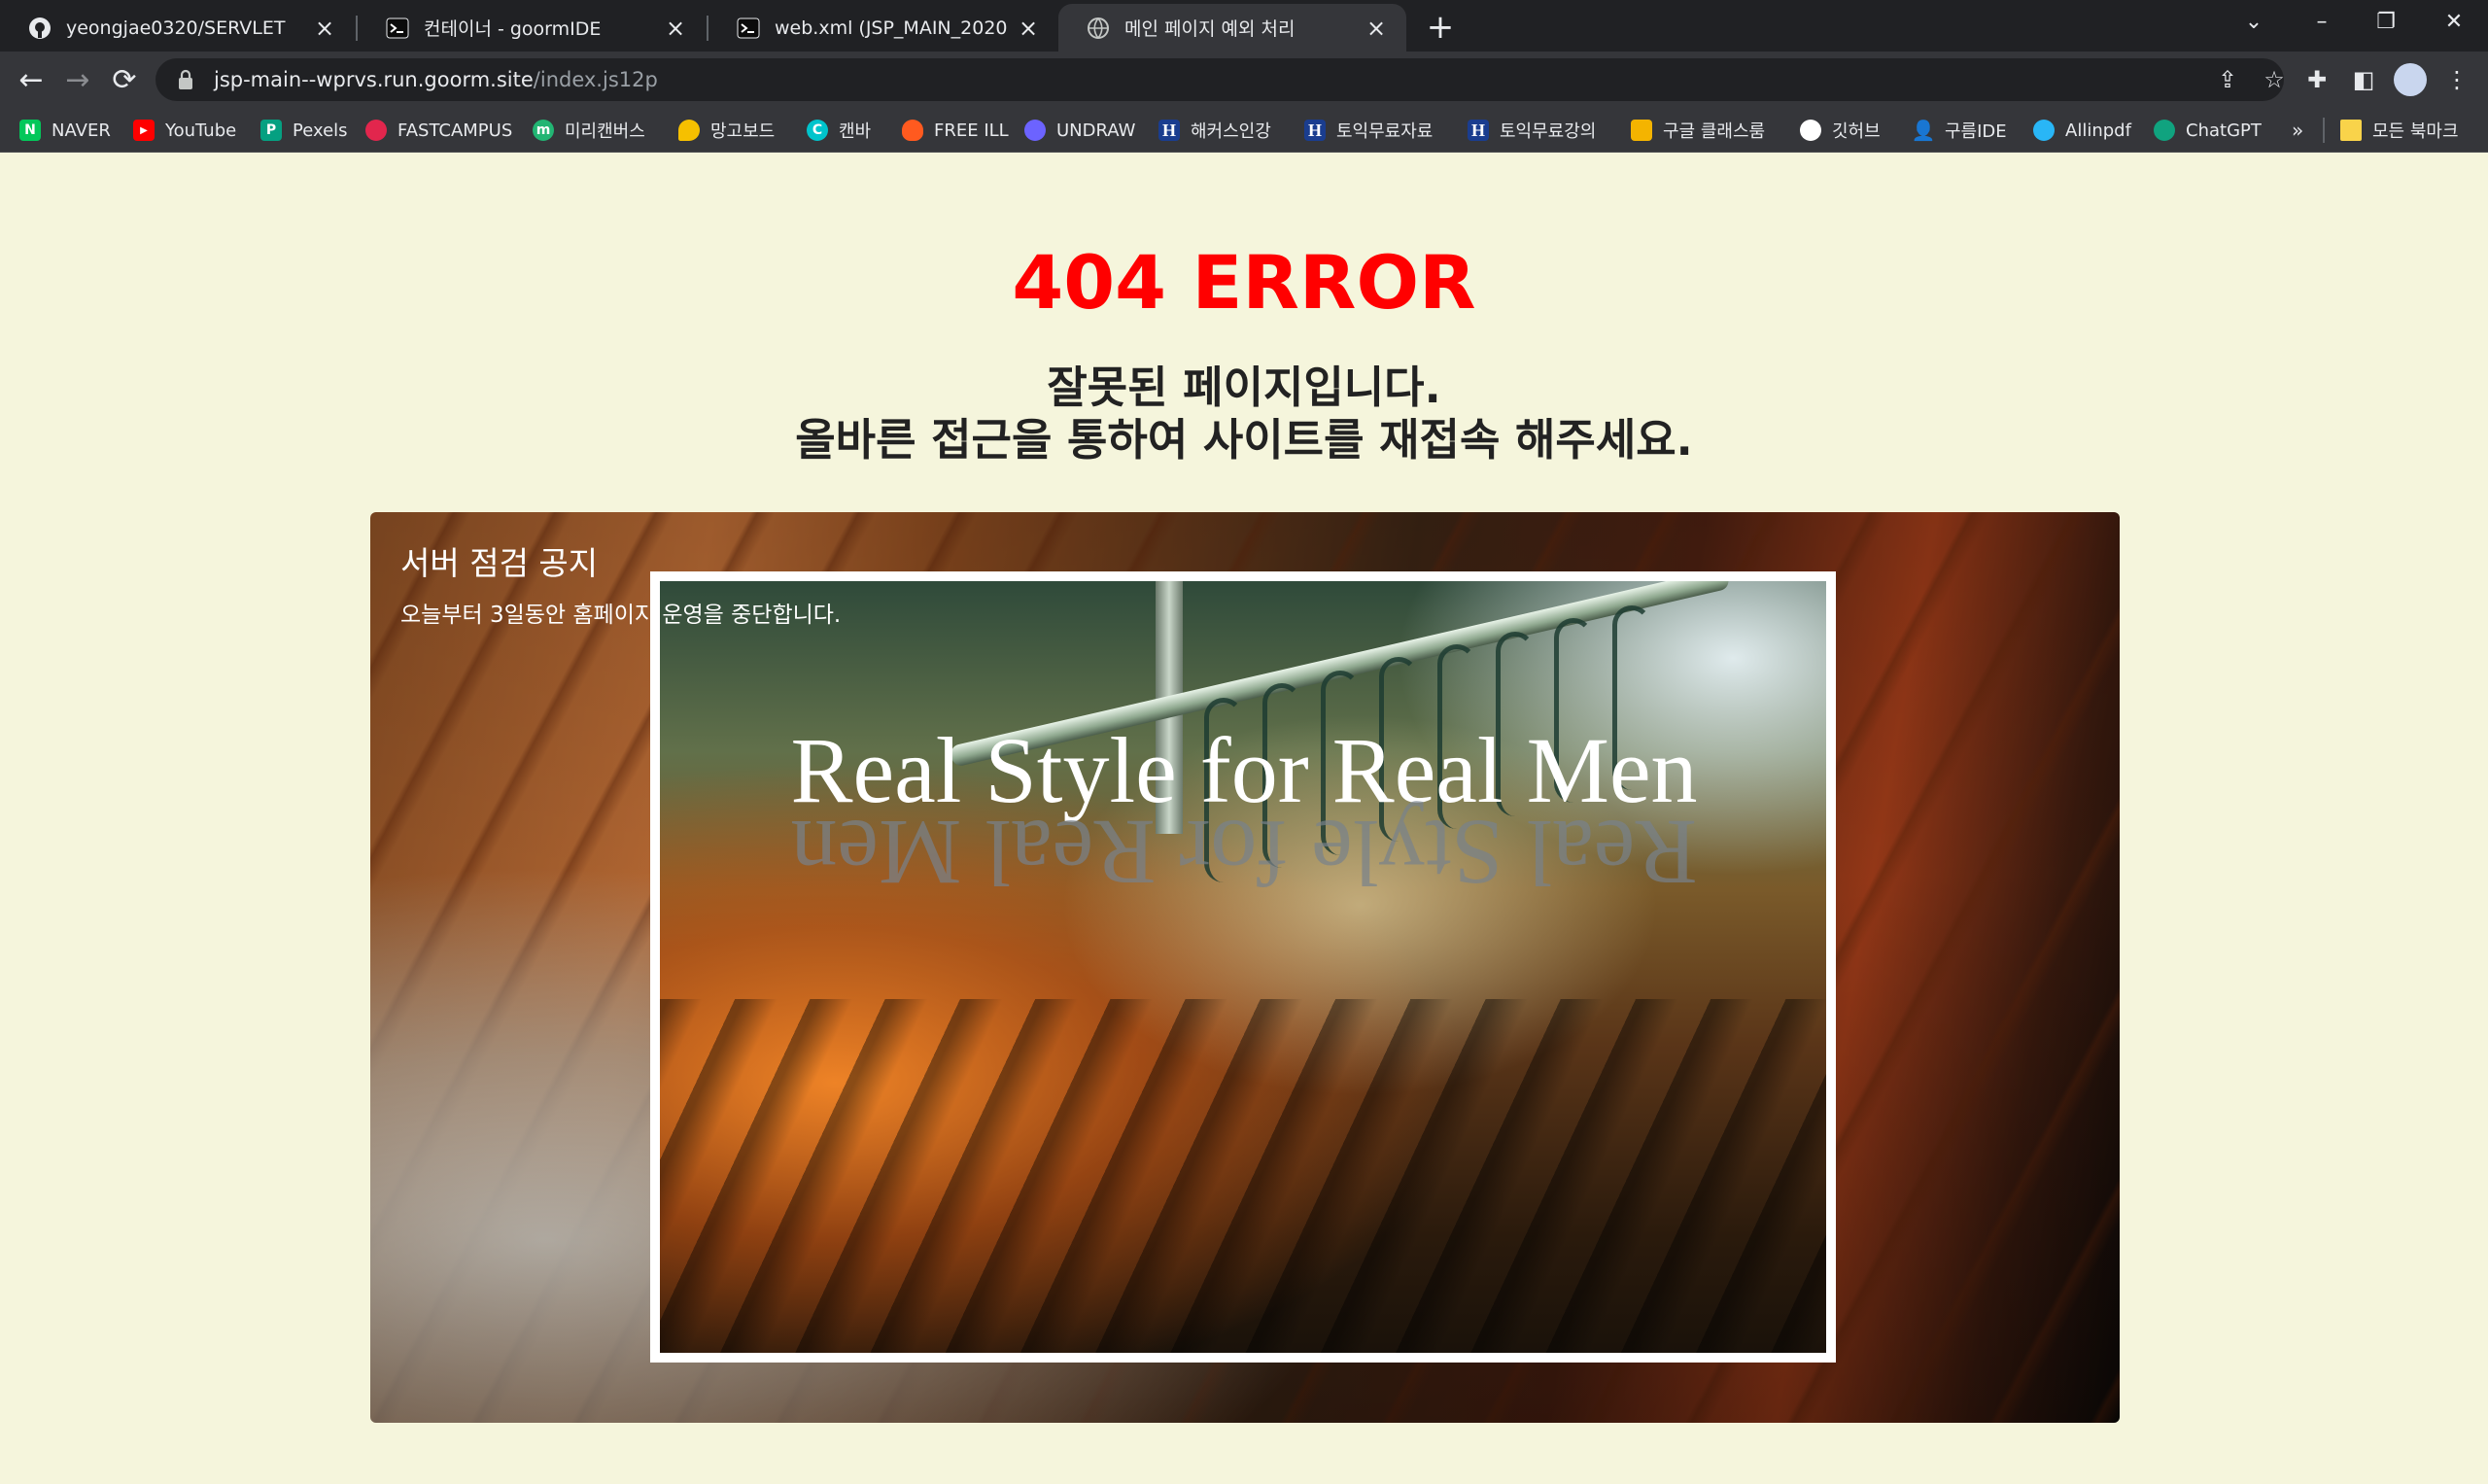  I want to click on bookmark-chatgpt: ChatGPT, so click(2208, 130).